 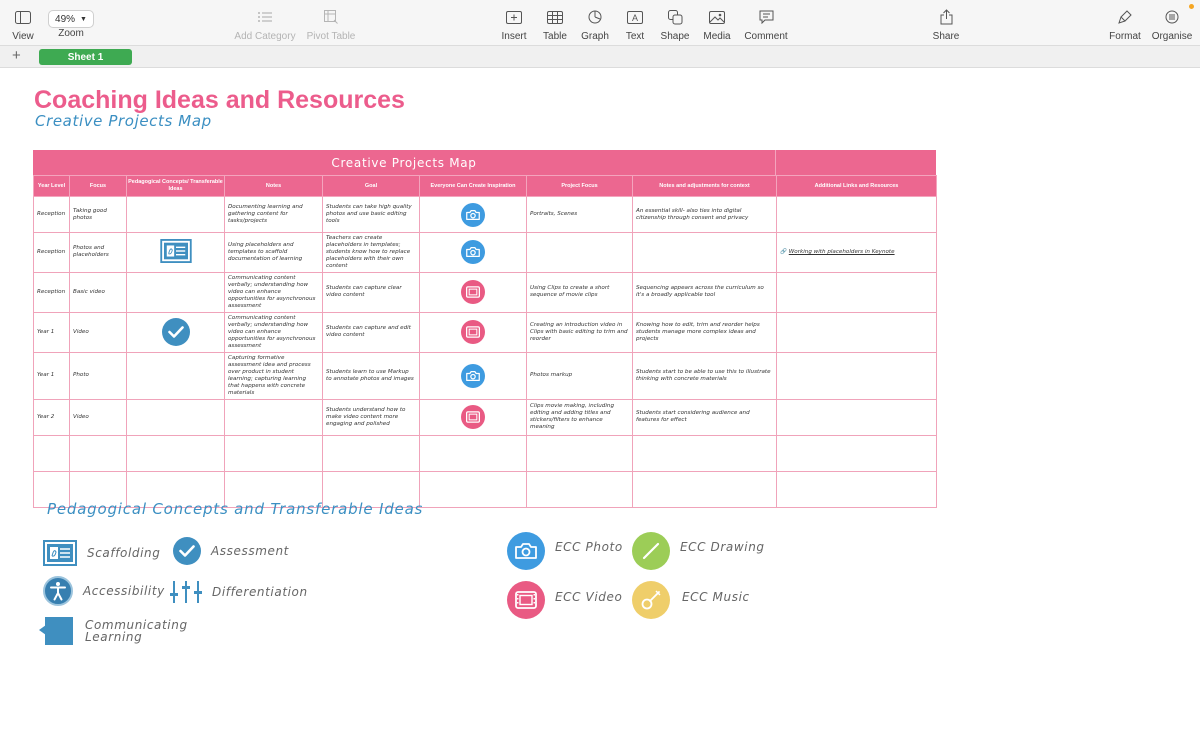 What do you see at coordinates (98, 252) in the screenshot?
I see `cell-focus: Photos and placeholders` at bounding box center [98, 252].